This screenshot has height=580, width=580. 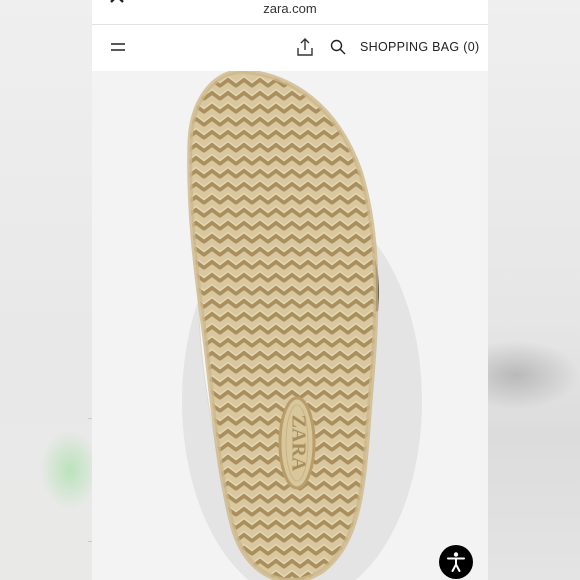 What do you see at coordinates (305, 47) in the screenshot?
I see `share-icon` at bounding box center [305, 47].